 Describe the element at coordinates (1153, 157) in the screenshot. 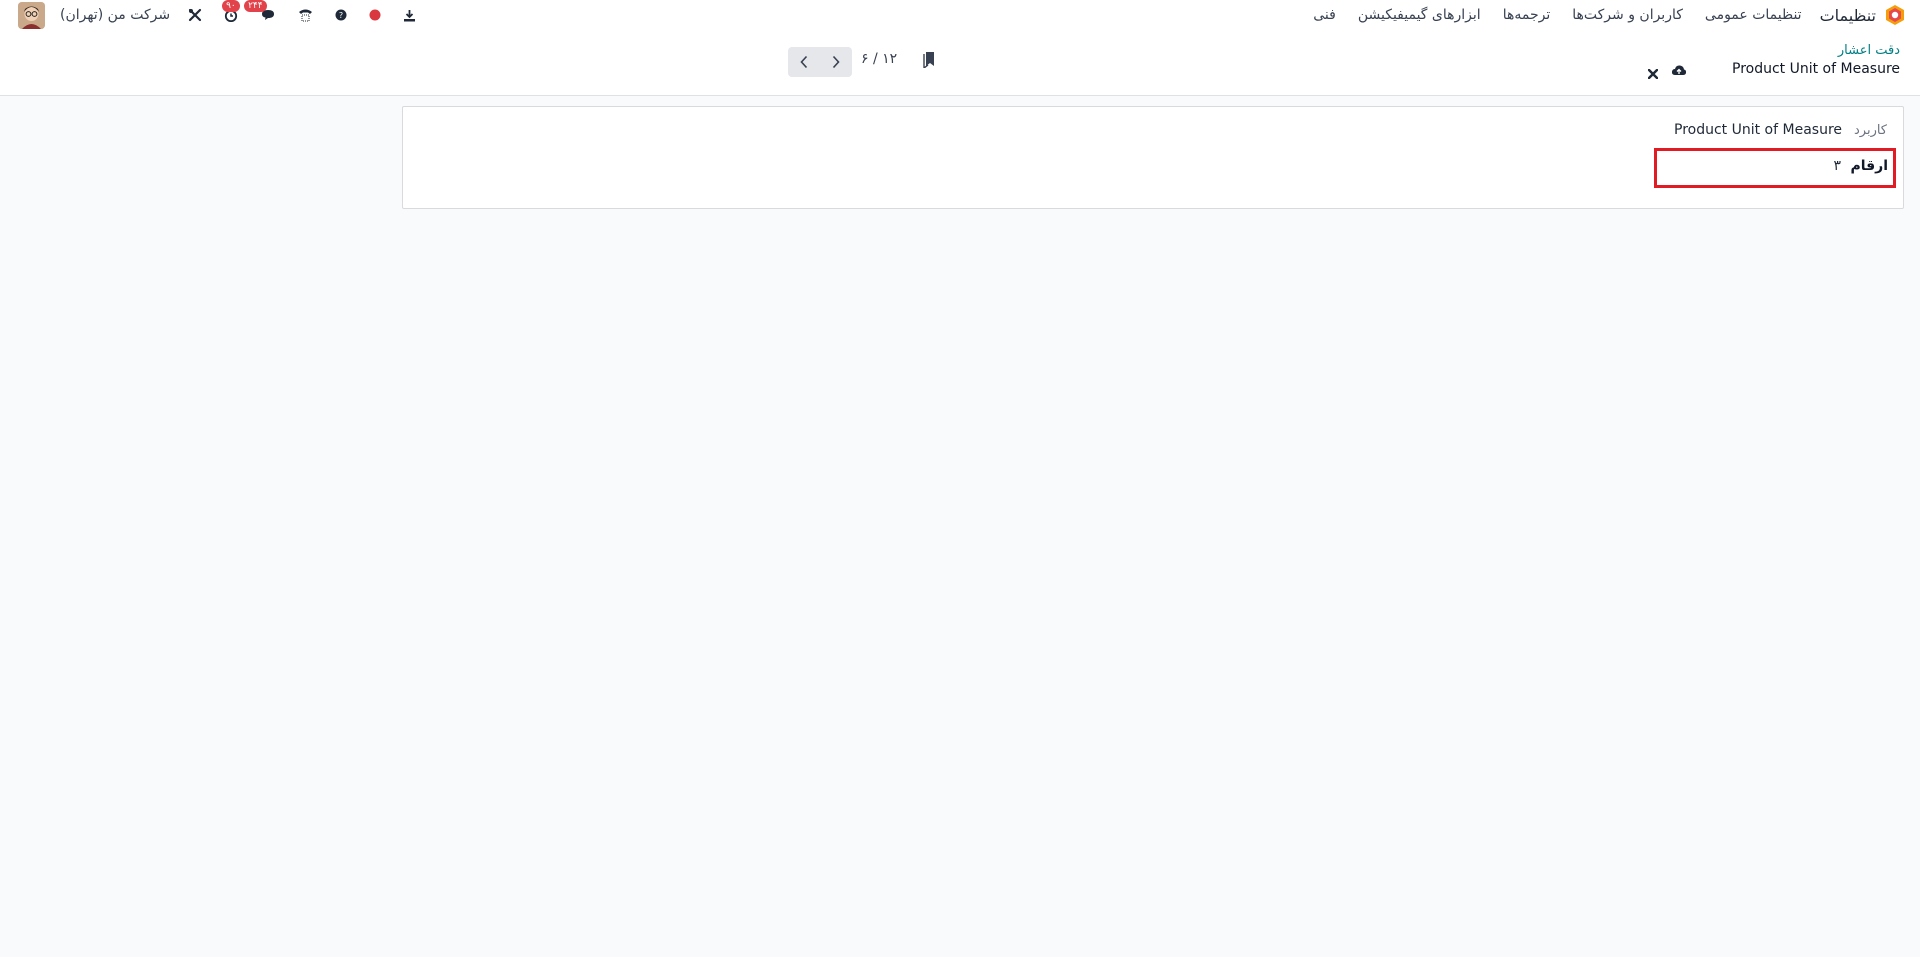

I see `form-sheet: کاربرد Product Unit of Measure ارقام ۳` at that location.